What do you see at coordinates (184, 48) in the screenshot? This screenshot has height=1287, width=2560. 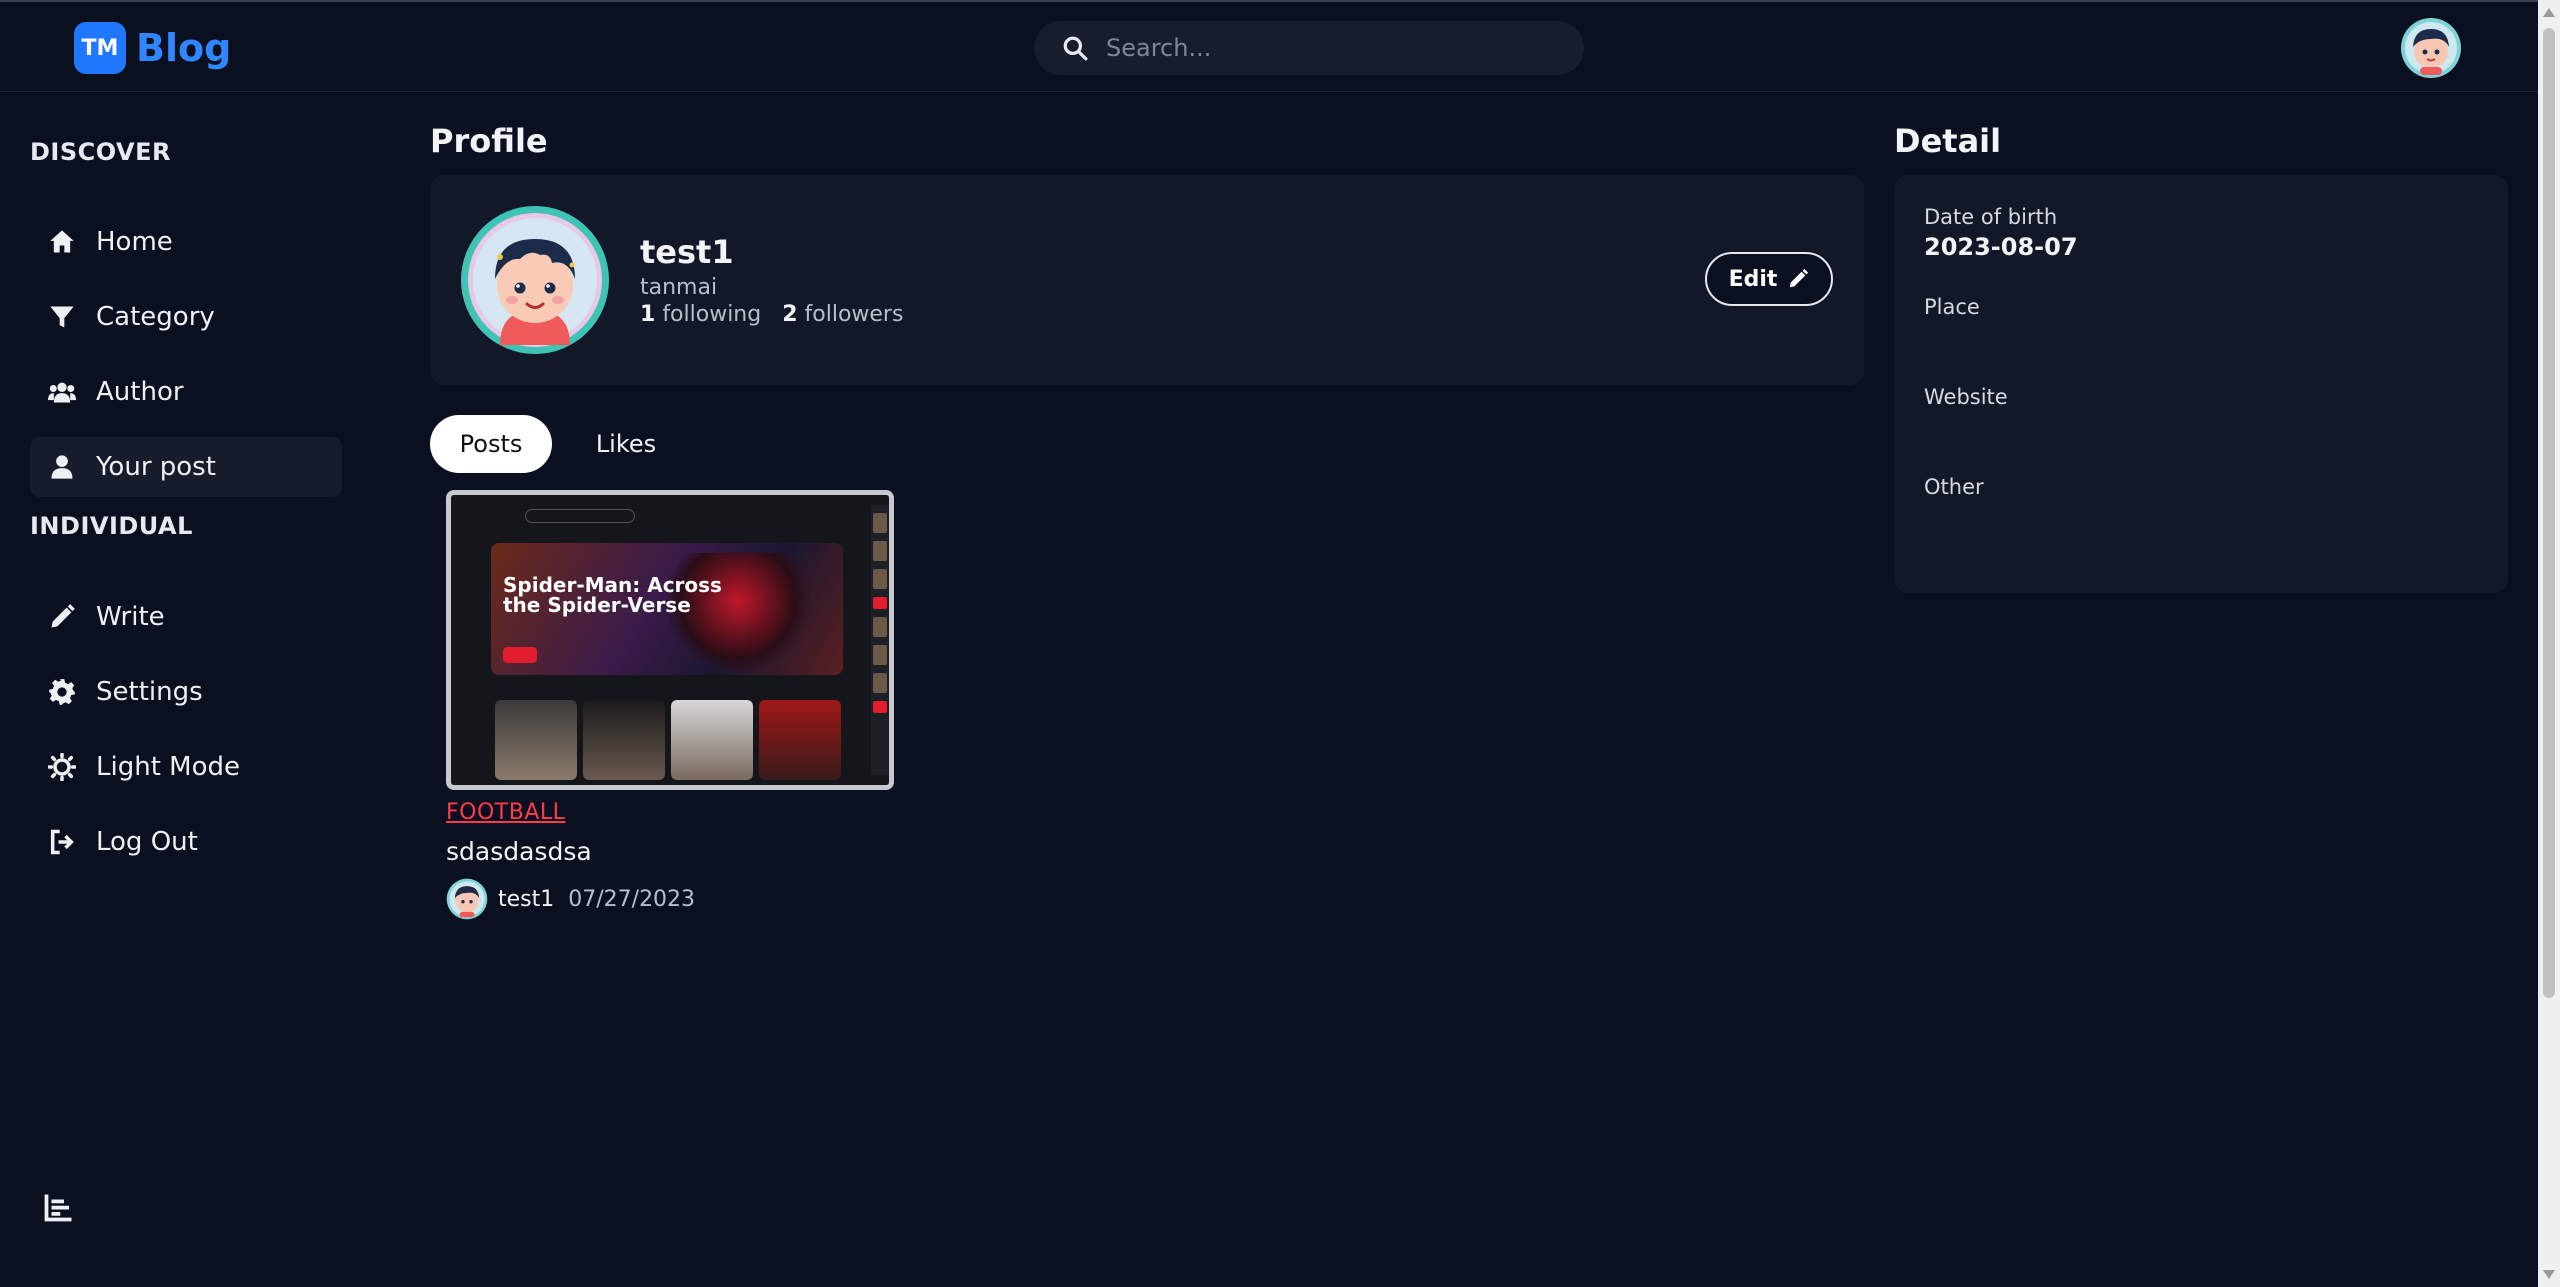 I see `logo-text: Blog` at bounding box center [184, 48].